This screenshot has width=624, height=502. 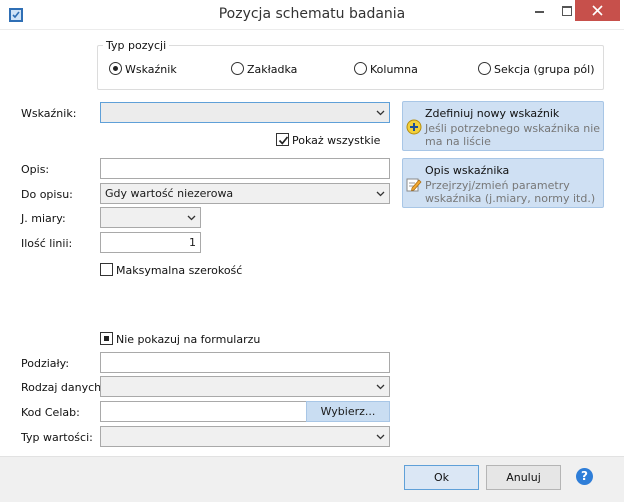 I want to click on ilosc-linii-label: Ilość linii:, so click(x=47, y=243).